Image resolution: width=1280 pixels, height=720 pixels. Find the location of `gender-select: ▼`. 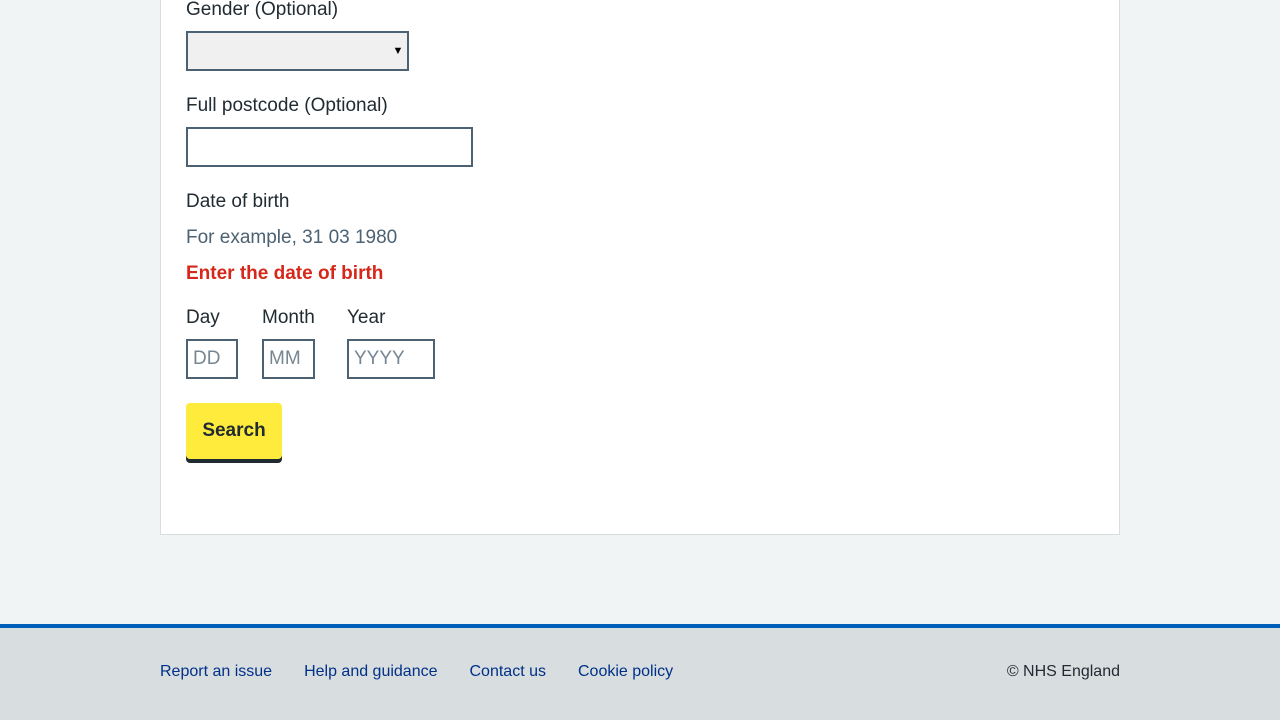

gender-select: ▼ is located at coordinates (297, 51).